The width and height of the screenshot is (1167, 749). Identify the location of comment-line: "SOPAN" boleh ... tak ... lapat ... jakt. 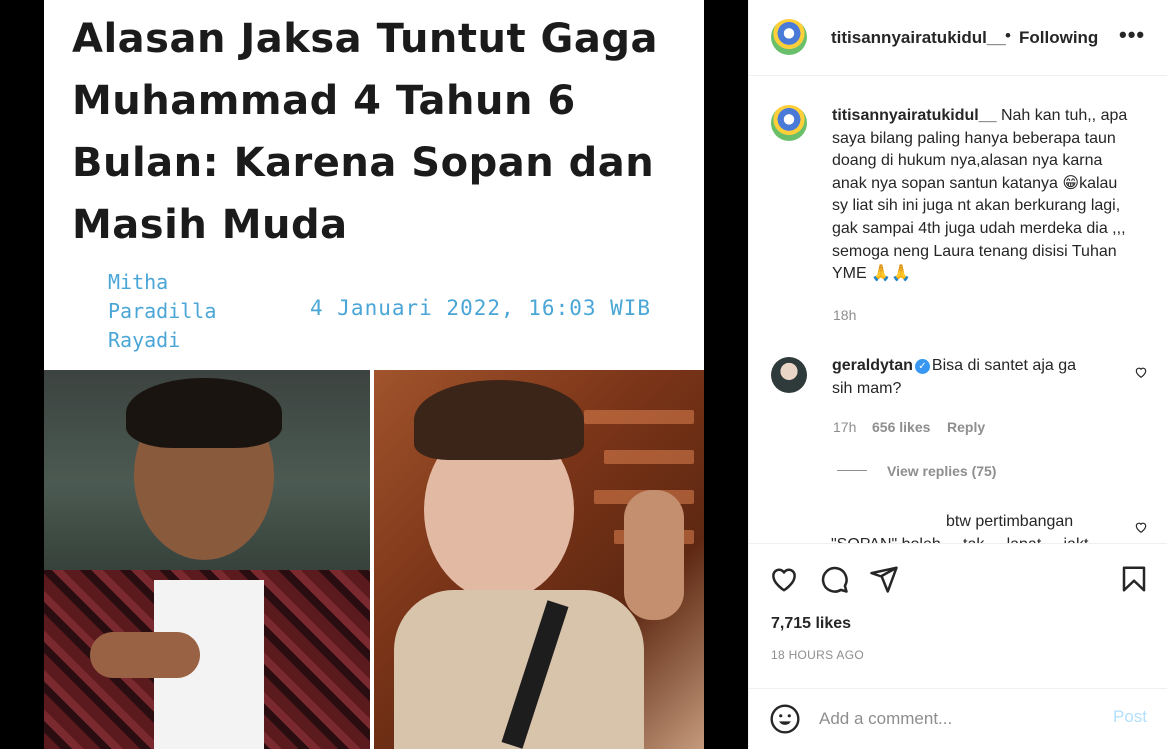
(959, 538).